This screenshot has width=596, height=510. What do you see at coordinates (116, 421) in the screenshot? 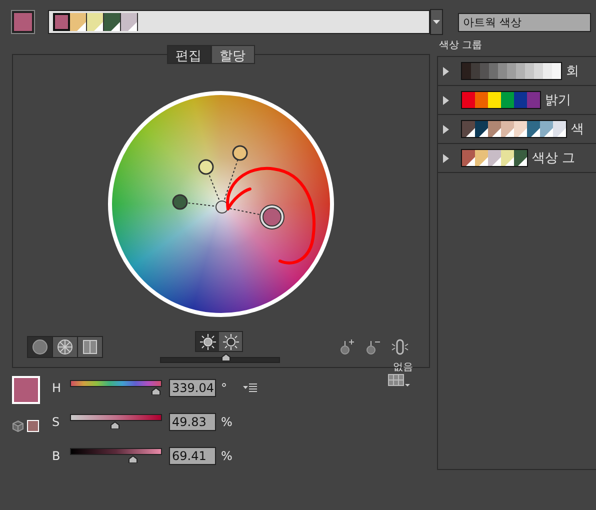
I see `saturation-slider` at bounding box center [116, 421].